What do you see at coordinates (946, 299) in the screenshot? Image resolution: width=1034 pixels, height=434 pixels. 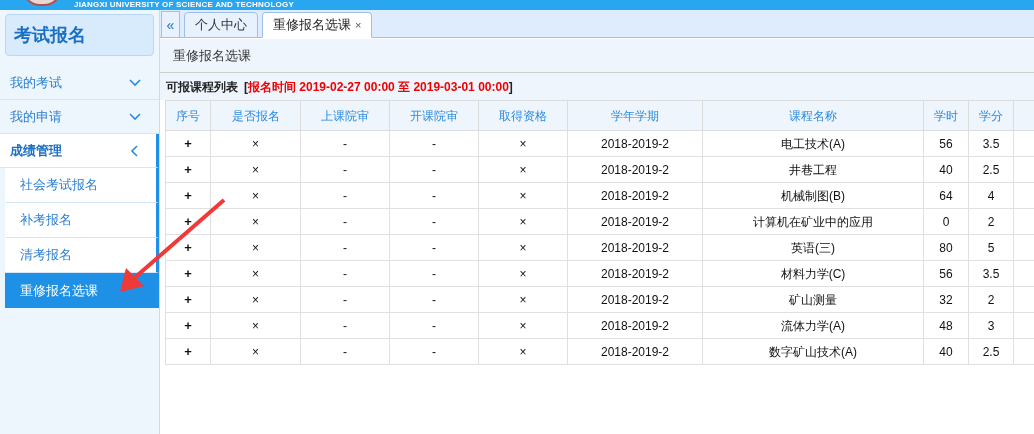 I see `table-cell: 32` at bounding box center [946, 299].